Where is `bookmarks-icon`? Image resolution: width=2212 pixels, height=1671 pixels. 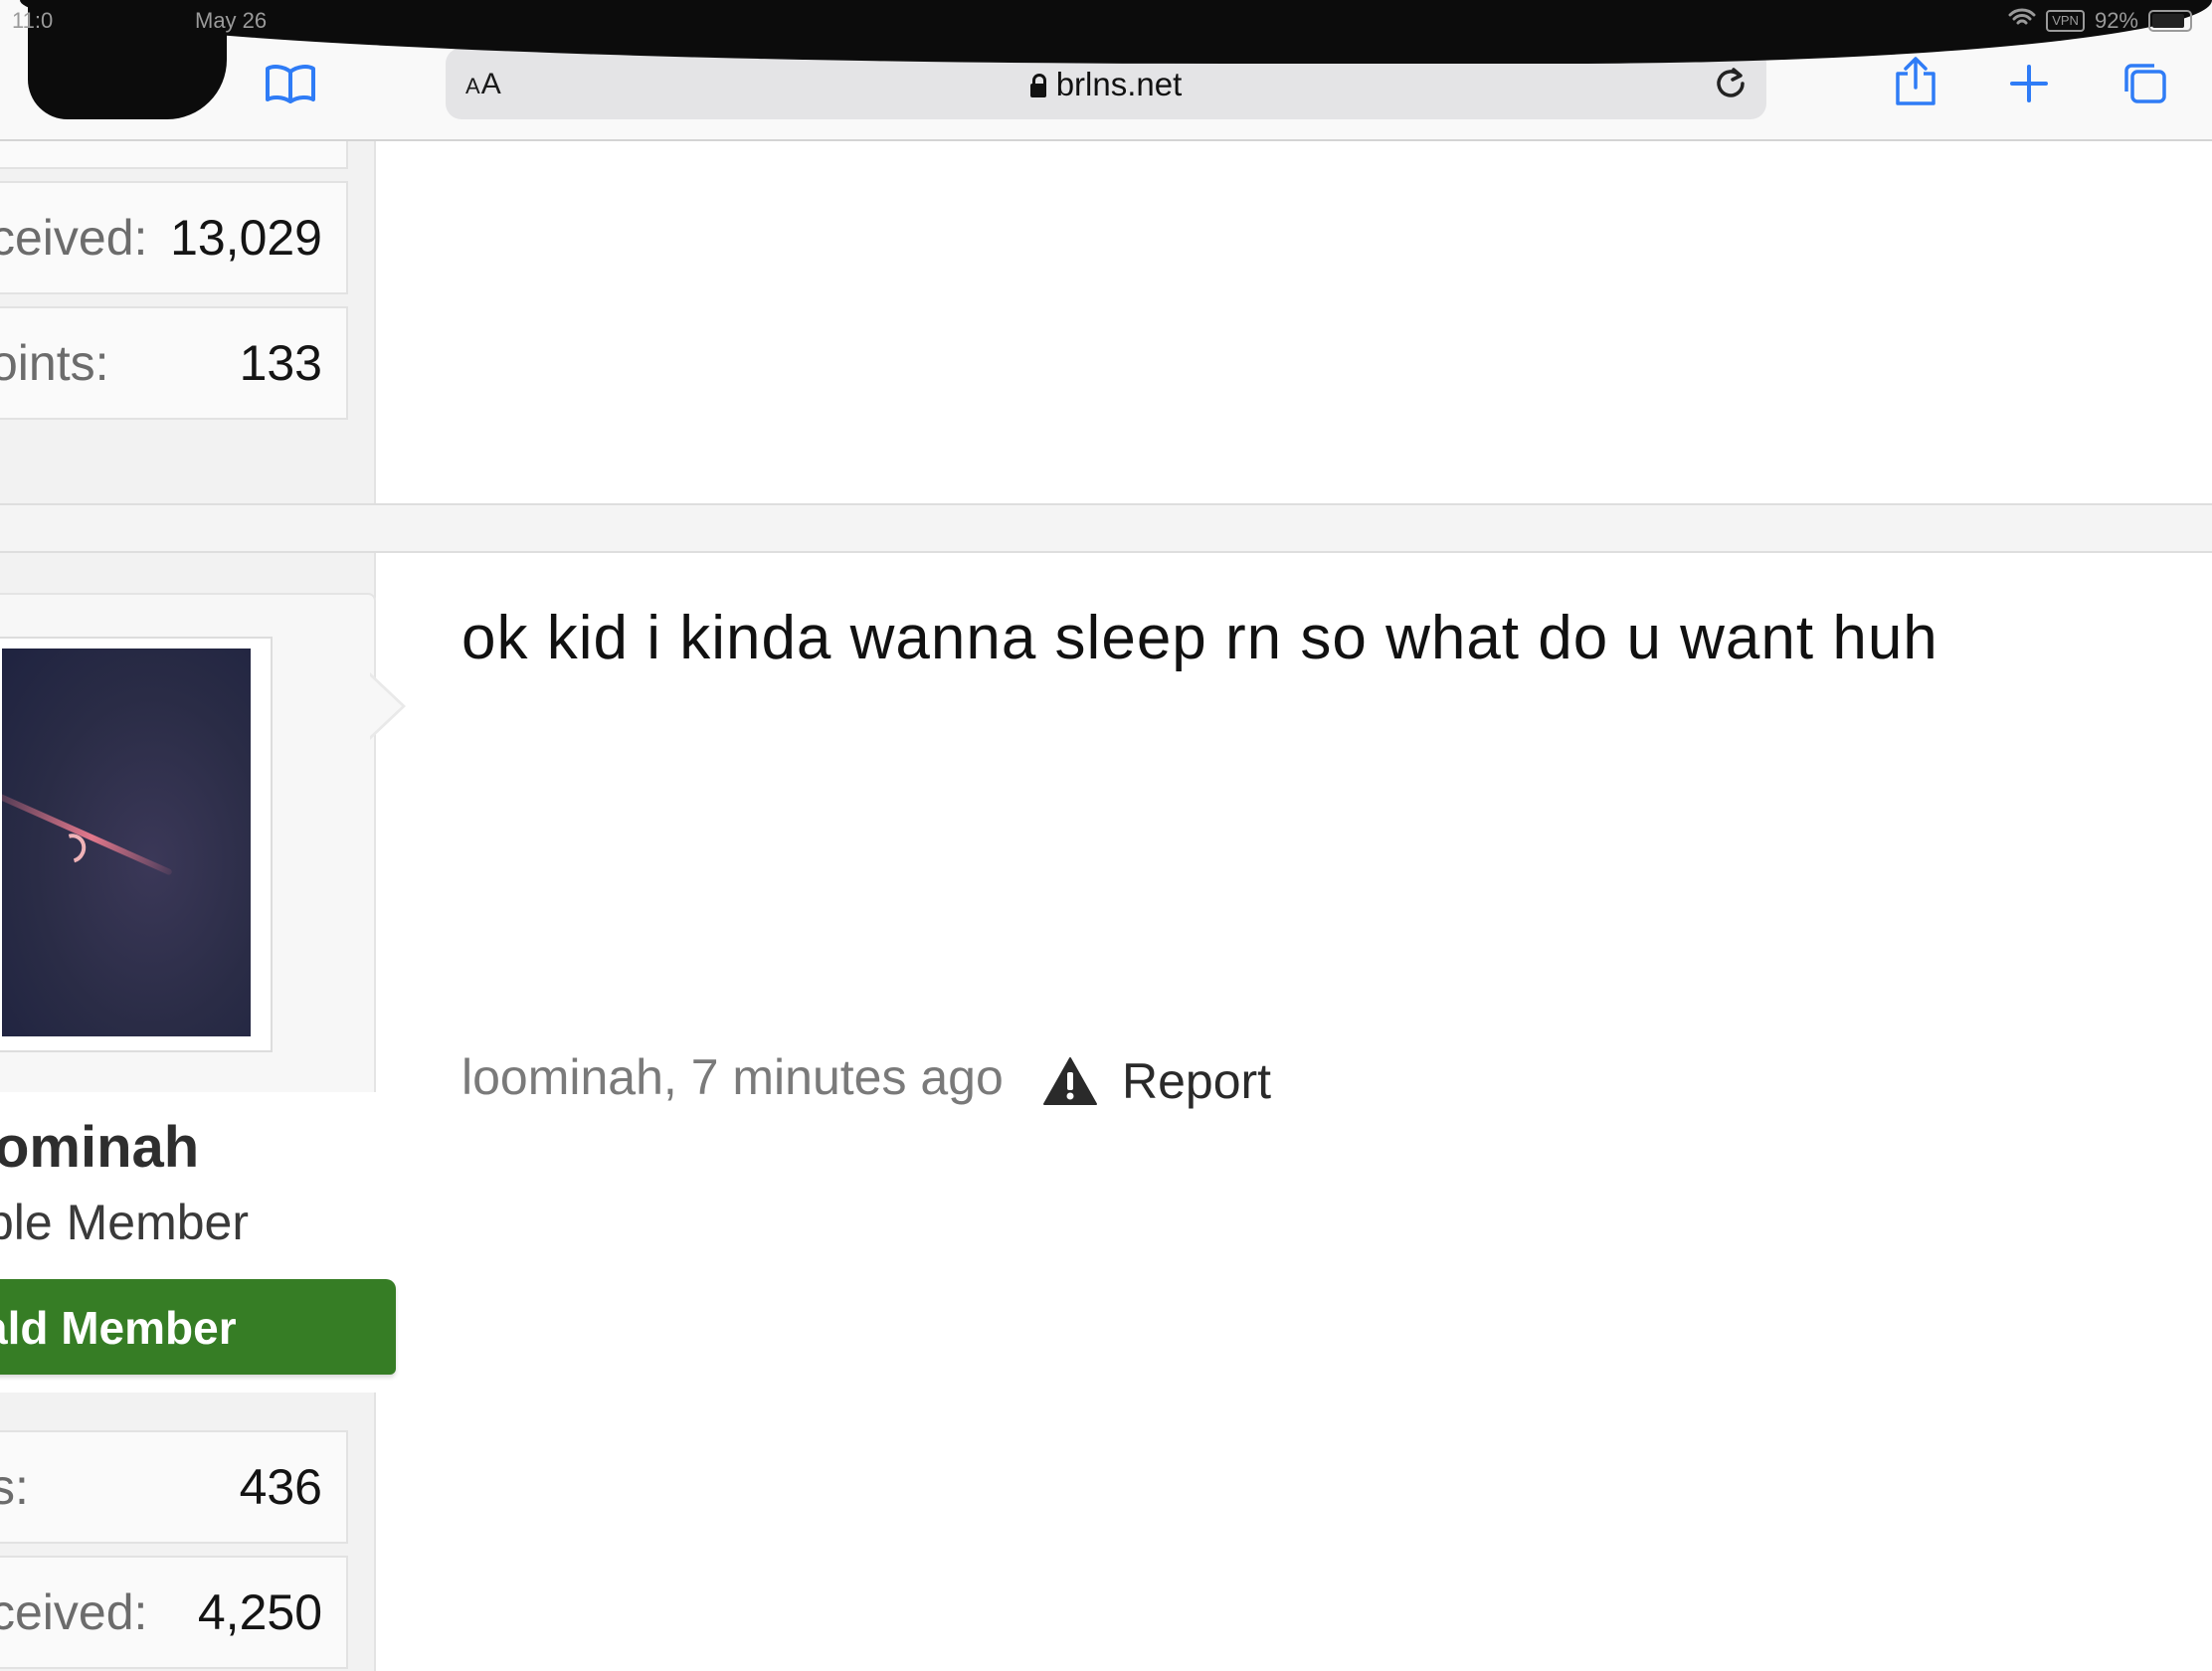
bookmarks-icon is located at coordinates (290, 83).